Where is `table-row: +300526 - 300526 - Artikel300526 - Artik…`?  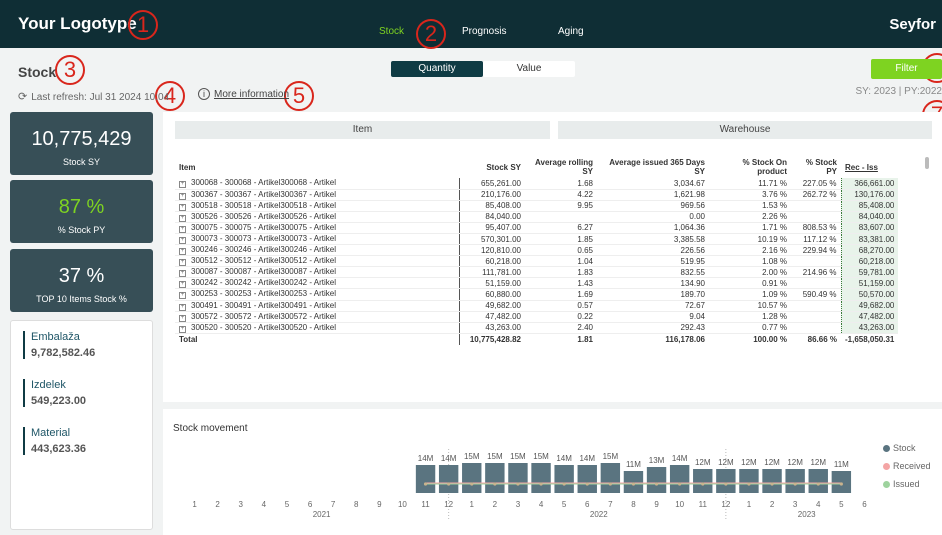
table-row: +300526 - 300526 - Artikel300526 - Artik… is located at coordinates (537, 217).